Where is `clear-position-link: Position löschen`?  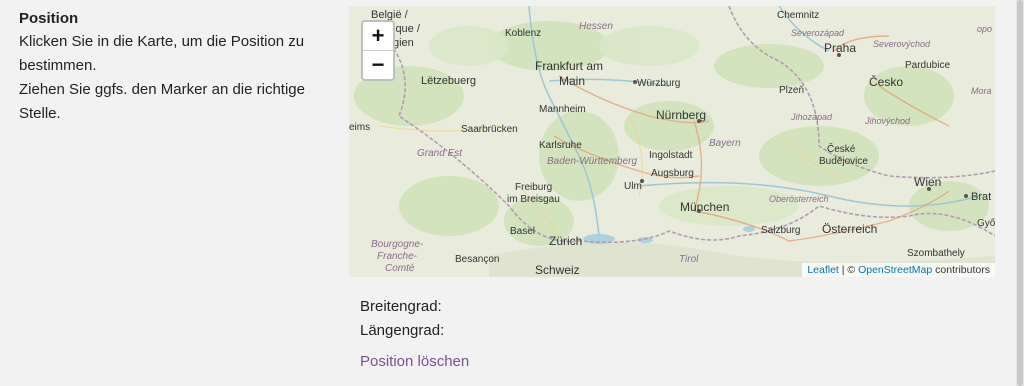 clear-position-link: Position löschen is located at coordinates (414, 361).